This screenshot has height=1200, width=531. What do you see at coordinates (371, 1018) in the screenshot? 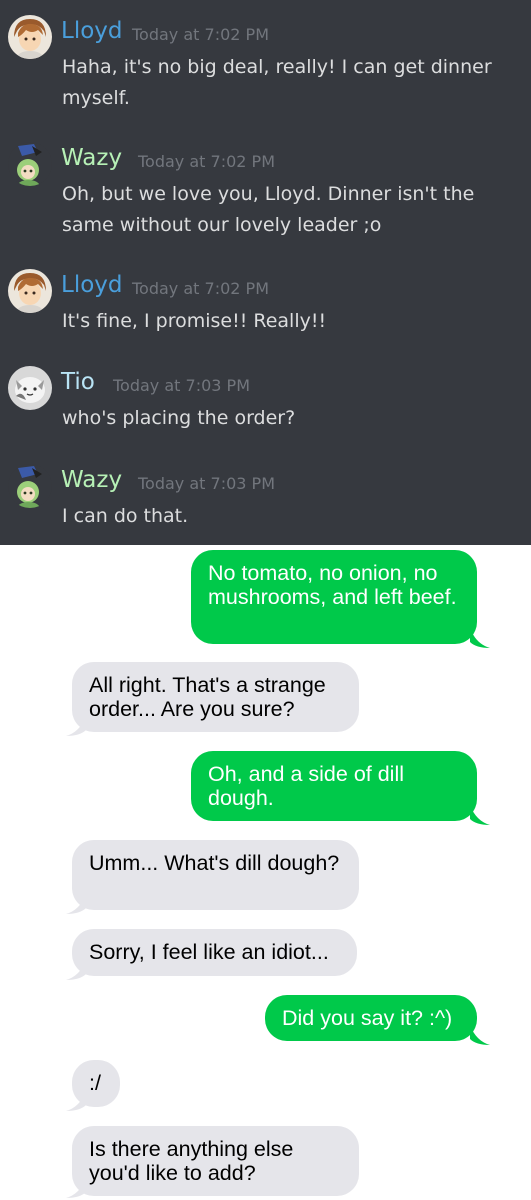
I see `outgoing-message-bubble: Did you say it? :^)` at bounding box center [371, 1018].